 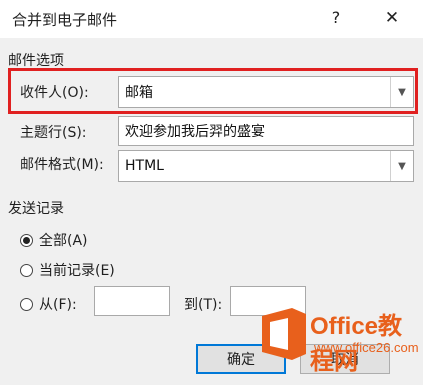 I want to click on radio-from: 从(F):, so click(x=48, y=304).